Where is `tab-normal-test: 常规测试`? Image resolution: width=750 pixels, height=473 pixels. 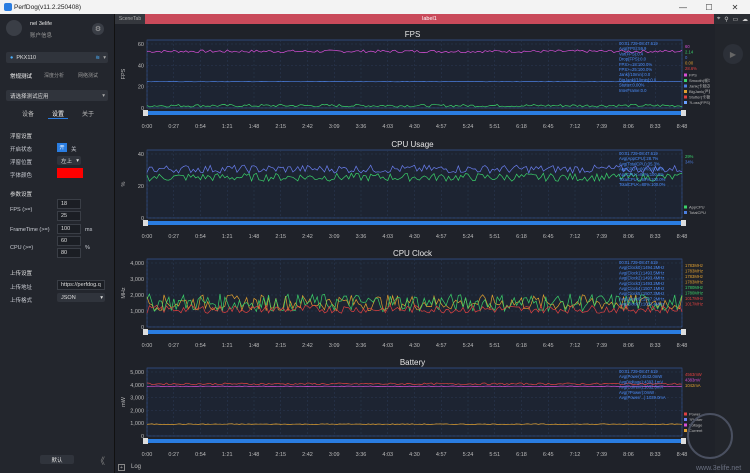 tab-normal-test: 常规测试 is located at coordinates (21, 76).